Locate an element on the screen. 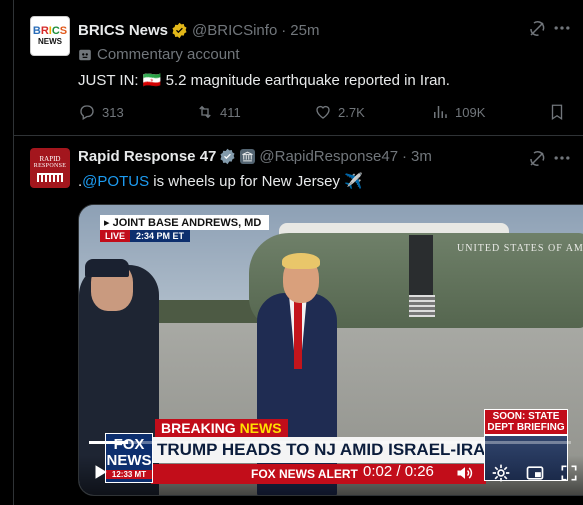 This screenshot has height=505, width=583. post-text: .@POTUS is wheels up for New Jersey ✈️ is located at coordinates (220, 181).